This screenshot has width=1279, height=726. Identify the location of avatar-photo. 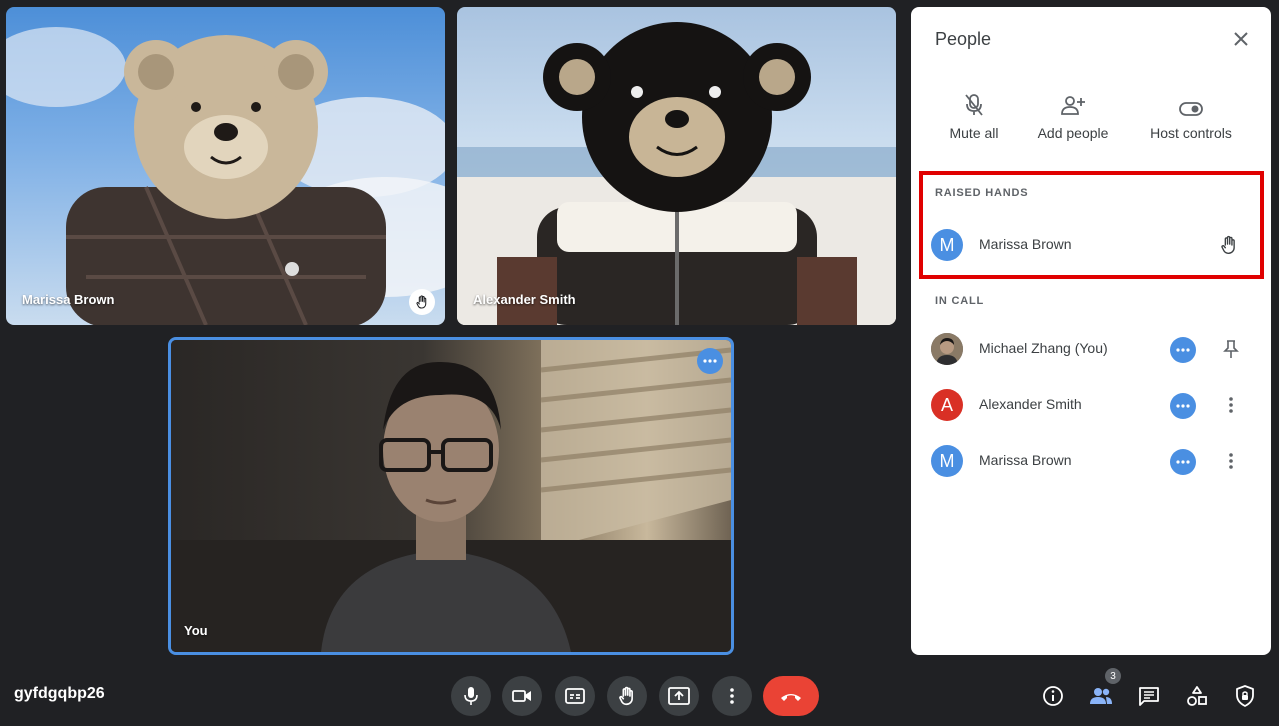
(947, 349).